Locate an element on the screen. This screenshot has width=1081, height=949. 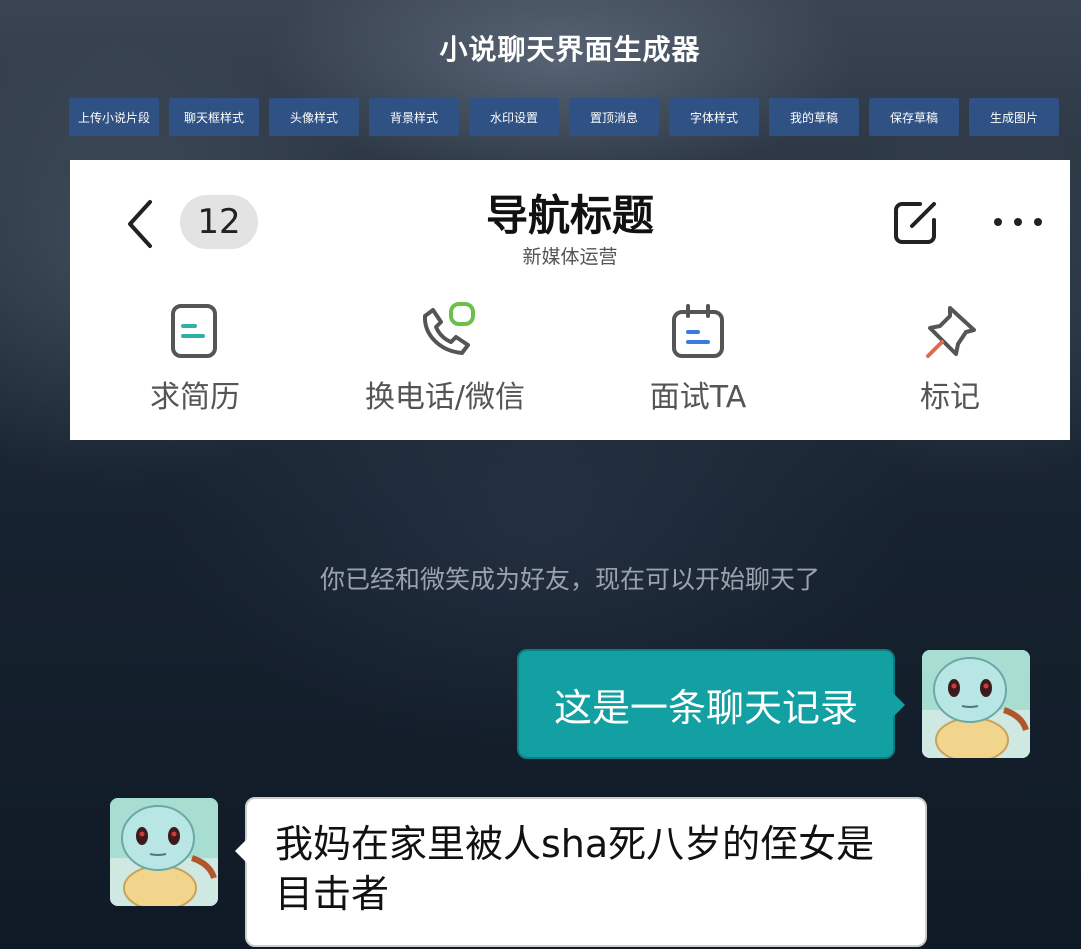
header-actions: 求简历 换电话/微信 面试TA 标记 is located at coordinates (570, 358).